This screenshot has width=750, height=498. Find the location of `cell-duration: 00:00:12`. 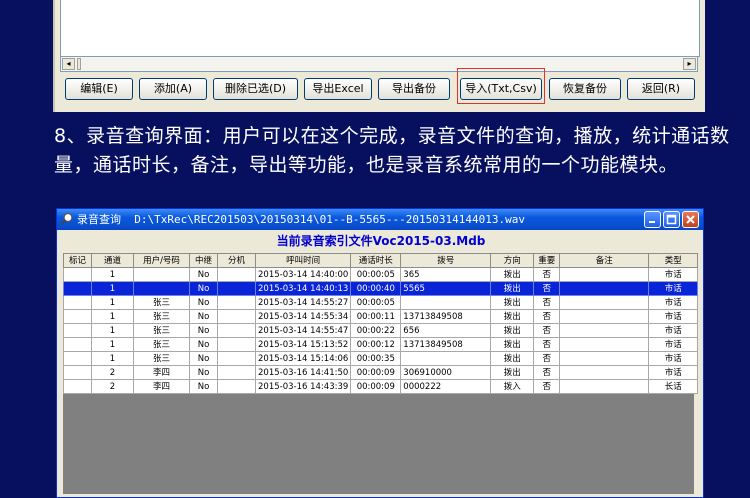

cell-duration: 00:00:12 is located at coordinates (376, 344).